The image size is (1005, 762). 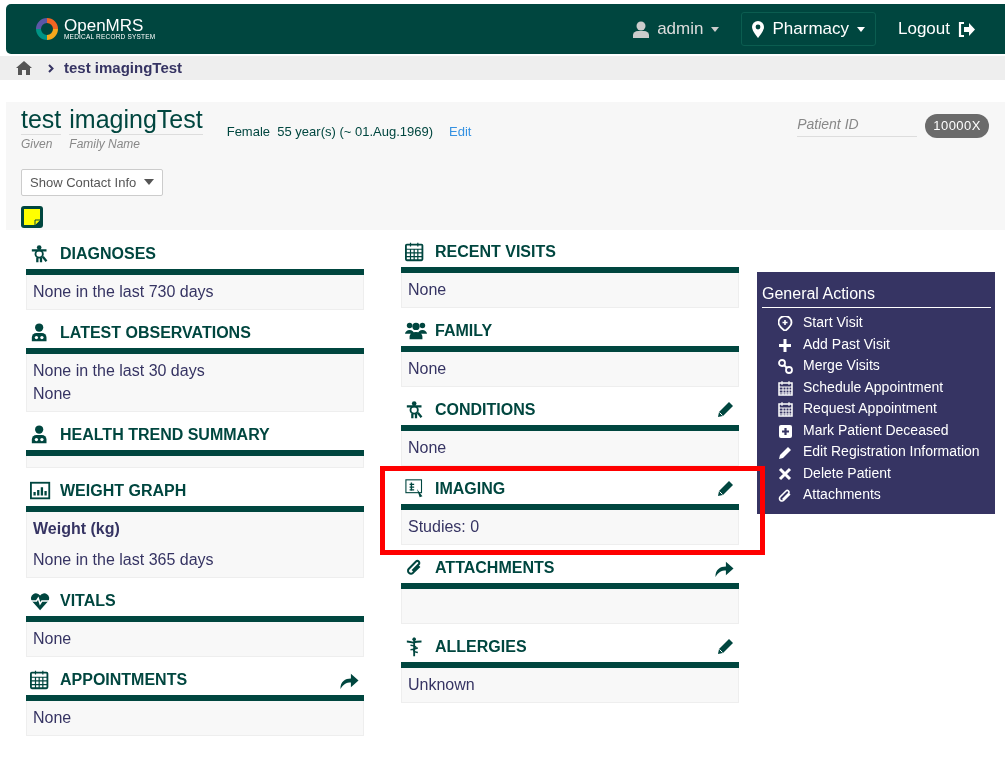 What do you see at coordinates (442, 685) in the screenshot?
I see `widget-text: Unknown` at bounding box center [442, 685].